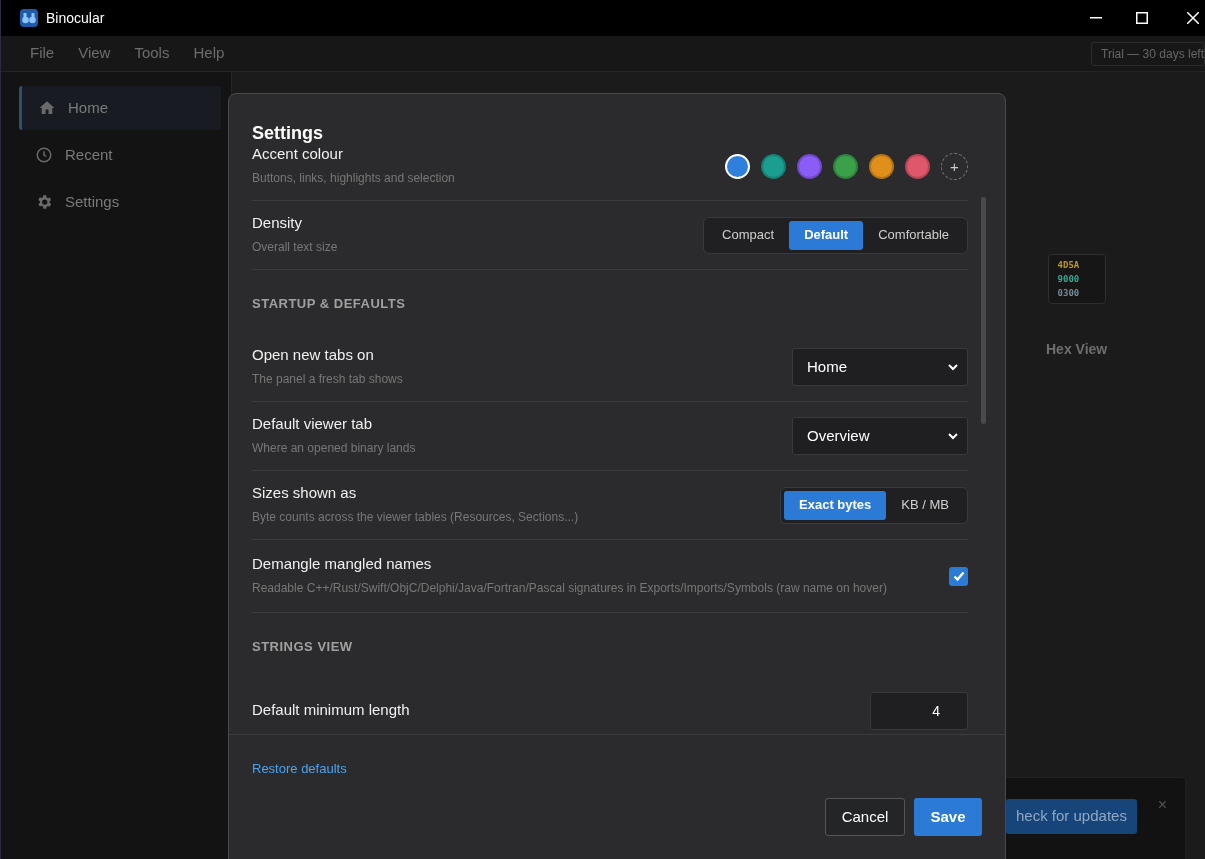  Describe the element at coordinates (948, 817) in the screenshot. I see `save-button: Save` at that location.